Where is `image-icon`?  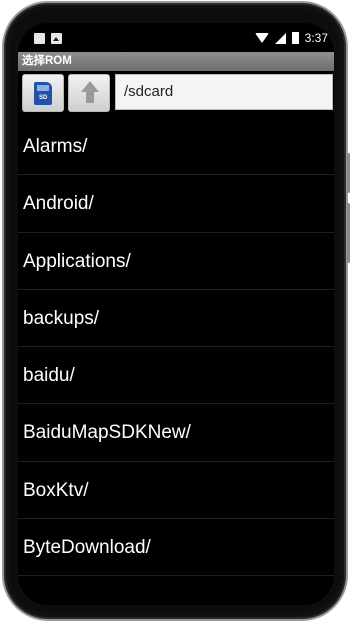 image-icon is located at coordinates (39, 38).